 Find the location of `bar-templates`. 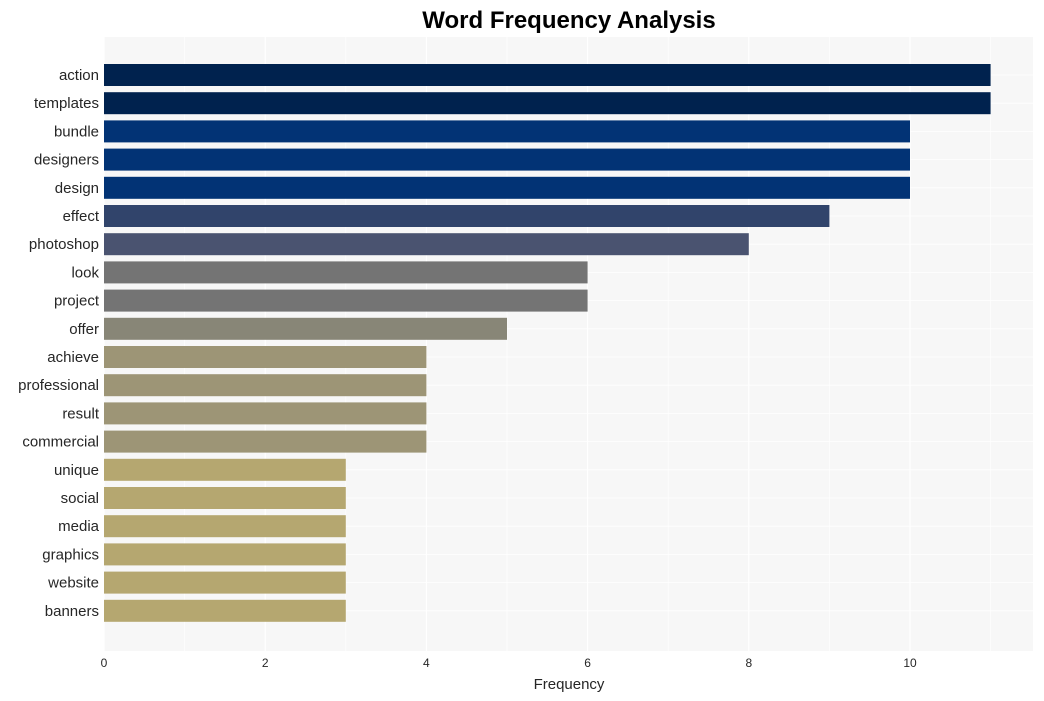

bar-templates is located at coordinates (547, 103).